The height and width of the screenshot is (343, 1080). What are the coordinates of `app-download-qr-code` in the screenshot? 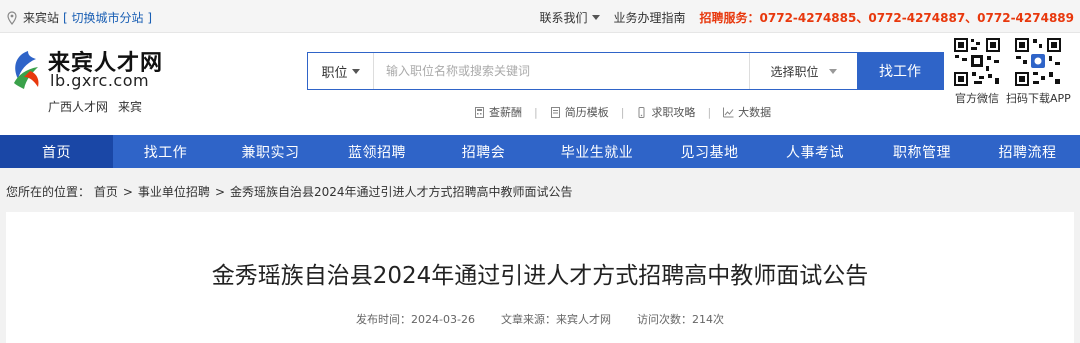 It's located at (1038, 62).